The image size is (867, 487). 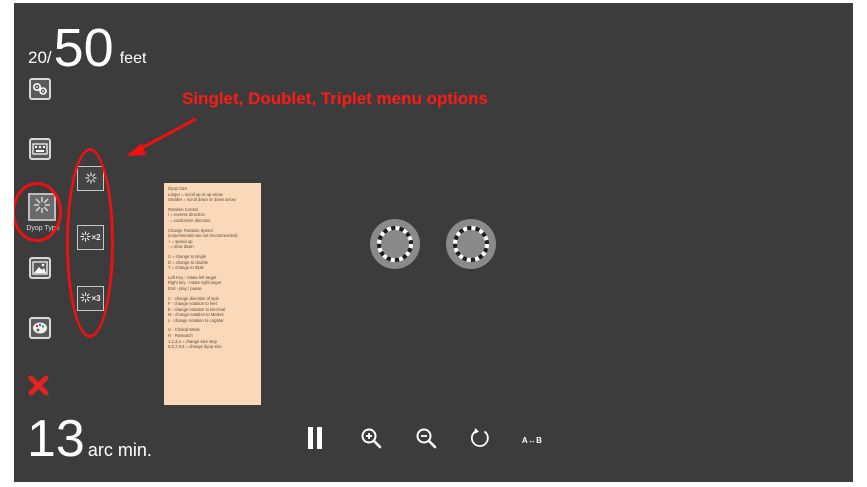 I want to click on close-icon, so click(x=39, y=389).